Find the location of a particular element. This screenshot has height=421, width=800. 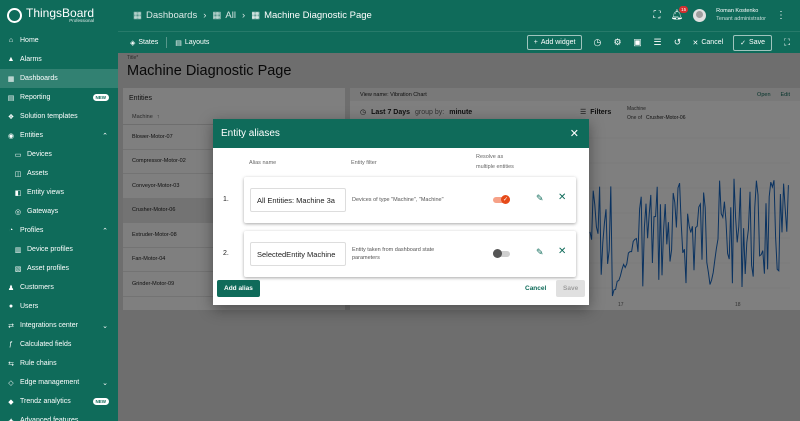

notifications-button: 🔔︎ 15 is located at coordinates (679, 13).